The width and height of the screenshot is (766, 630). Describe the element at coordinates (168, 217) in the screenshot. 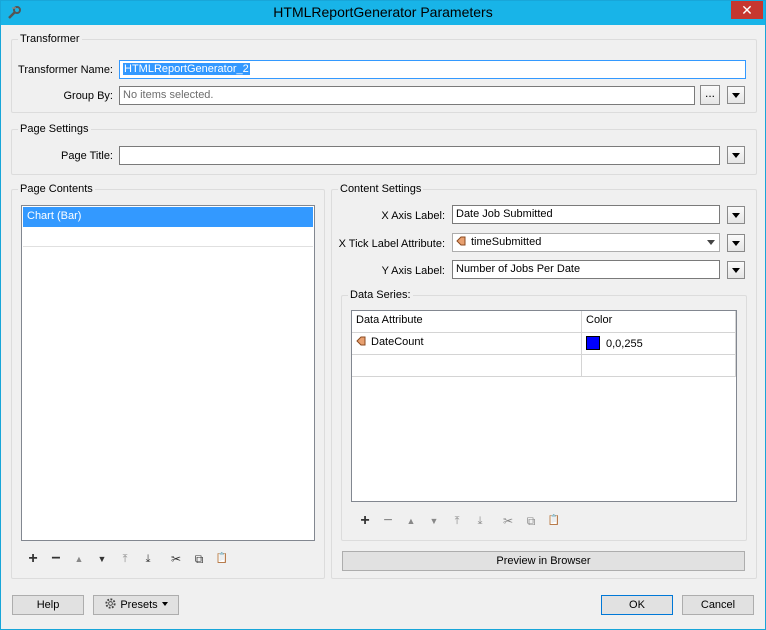

I see `list-item: Chart (Bar)` at that location.